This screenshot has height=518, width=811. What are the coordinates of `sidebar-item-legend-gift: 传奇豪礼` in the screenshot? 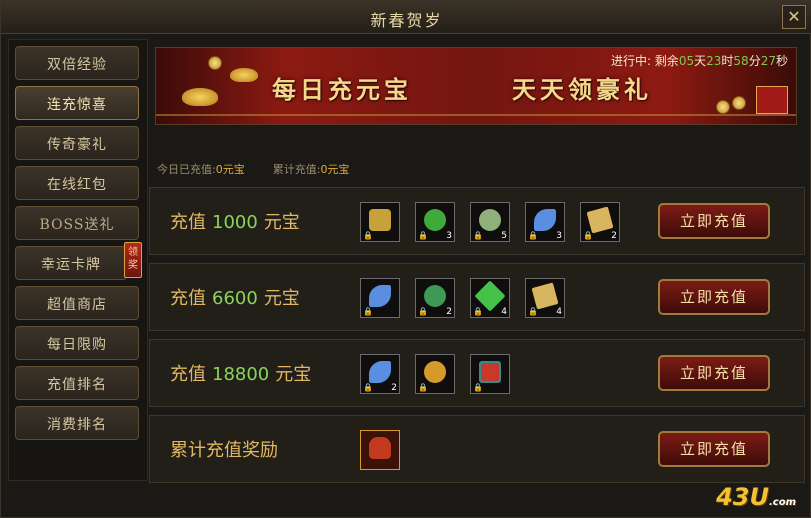 It's located at (77, 143).